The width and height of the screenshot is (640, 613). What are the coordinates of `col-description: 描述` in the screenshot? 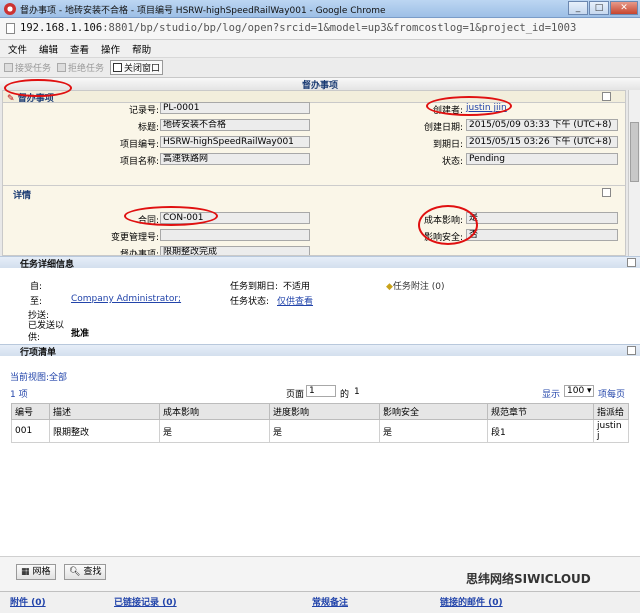 It's located at (104, 411).